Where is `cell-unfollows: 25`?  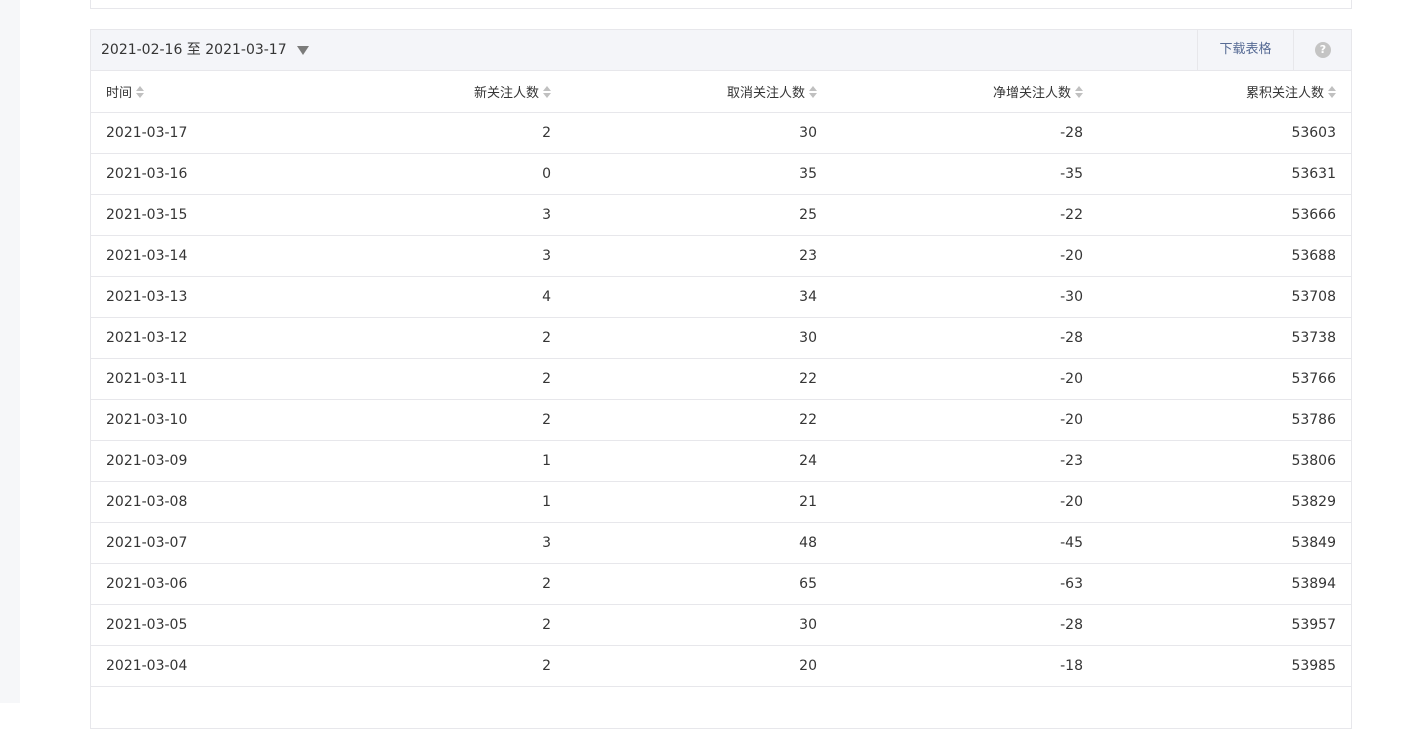 cell-unfollows: 25 is located at coordinates (684, 215).